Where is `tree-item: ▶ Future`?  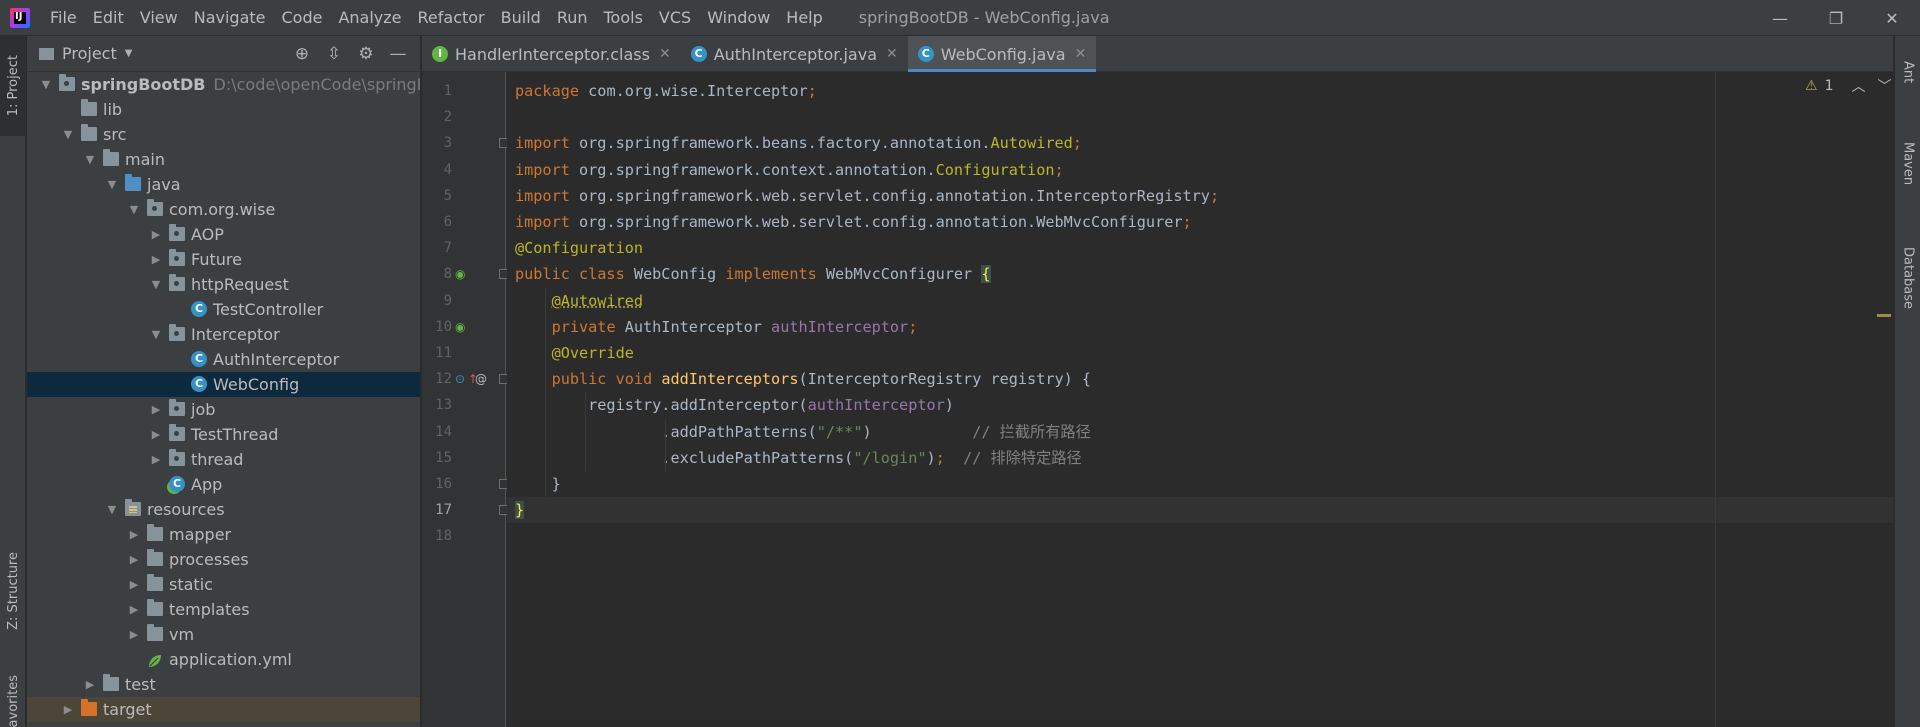 tree-item: ▶ Future is located at coordinates (223, 259).